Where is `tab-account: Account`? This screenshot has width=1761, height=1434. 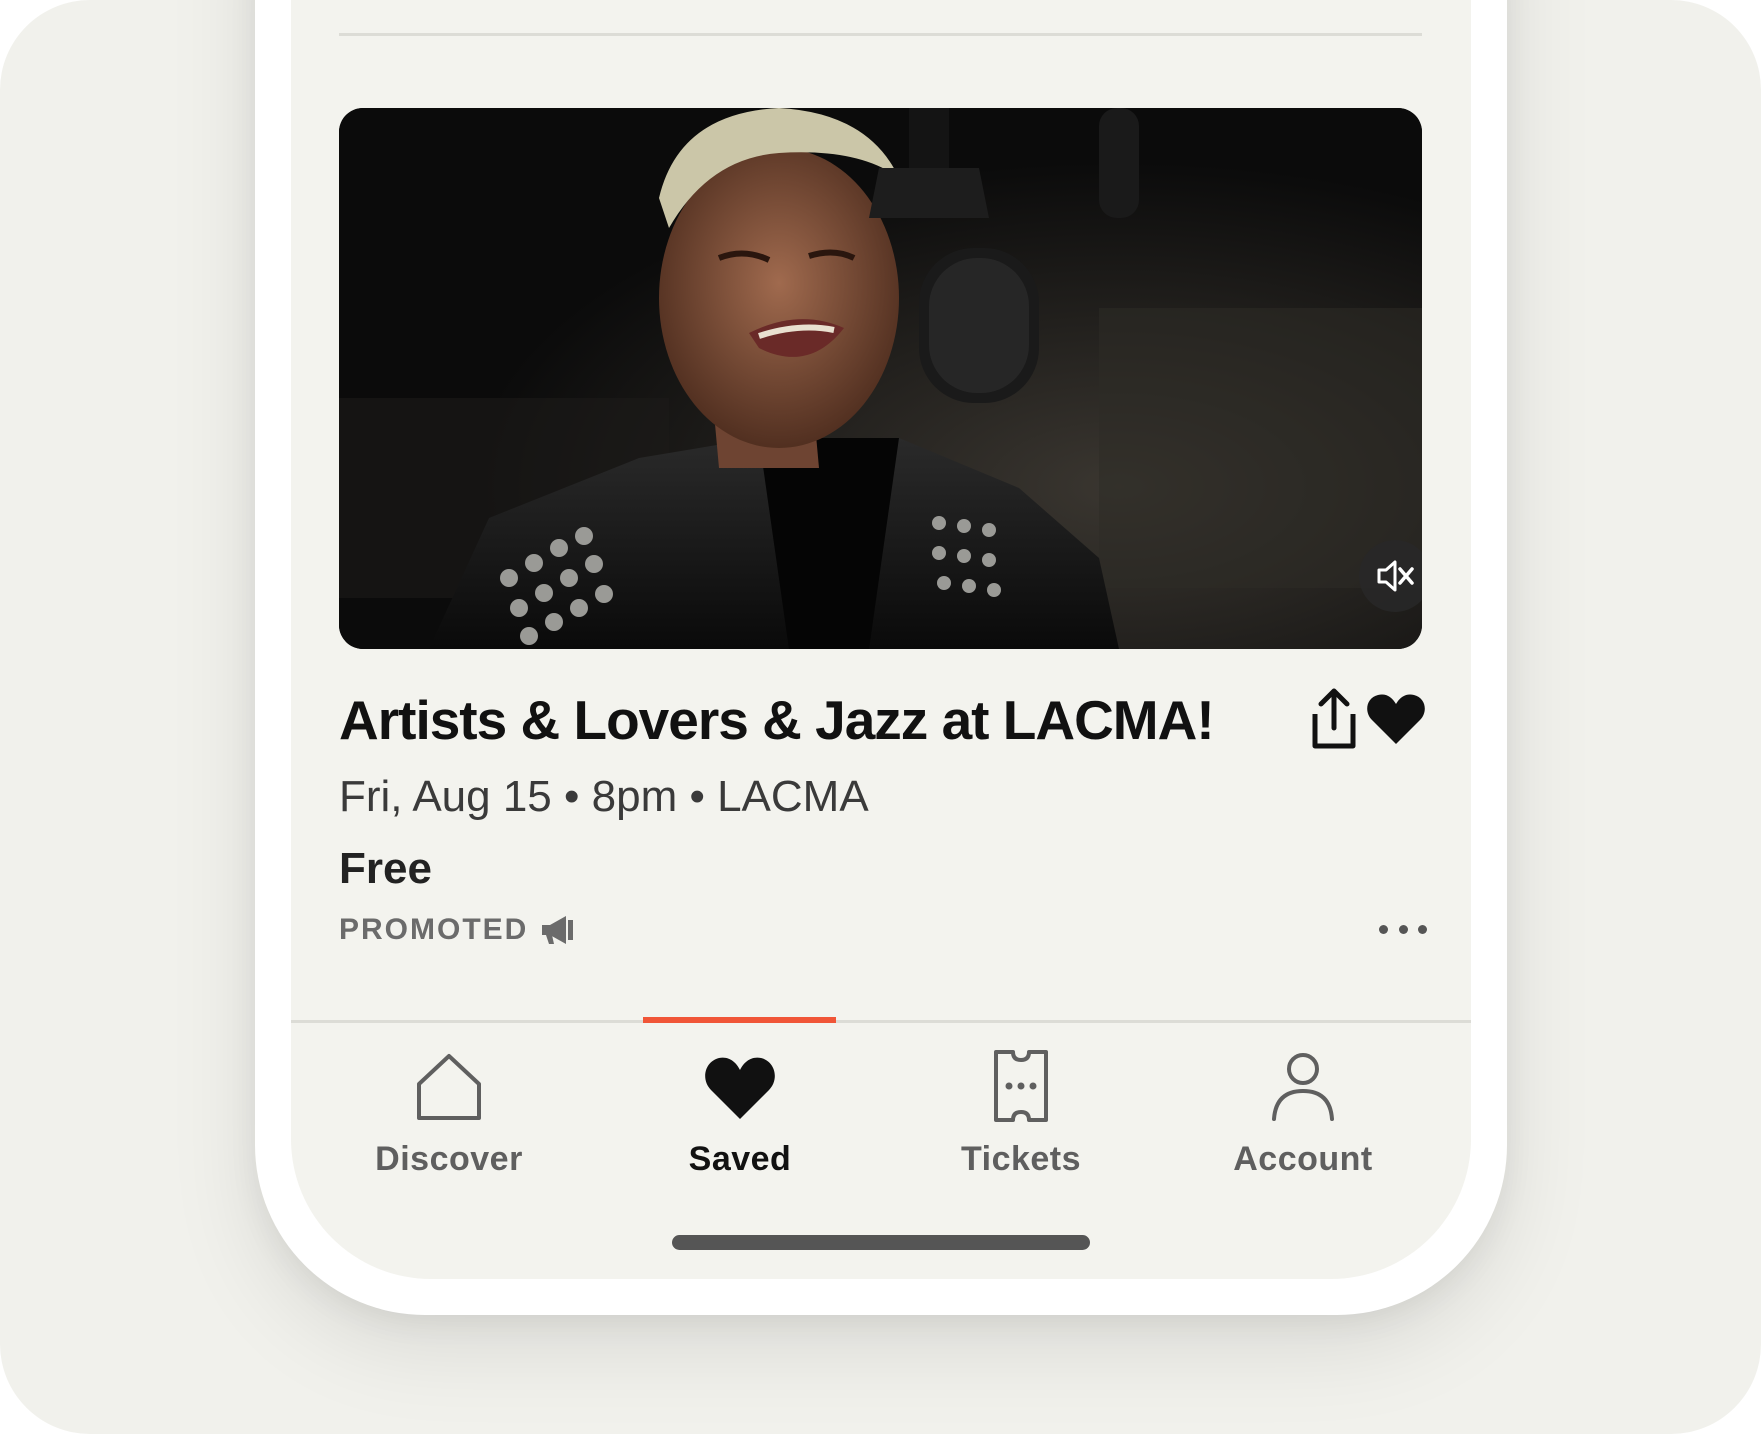
tab-account: Account is located at coordinates (1303, 1116).